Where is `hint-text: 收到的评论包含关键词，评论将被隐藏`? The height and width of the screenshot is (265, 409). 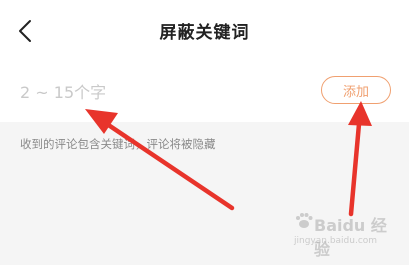 hint-text: 收到的评论包含关键词，评论将被隐藏 is located at coordinates (118, 144).